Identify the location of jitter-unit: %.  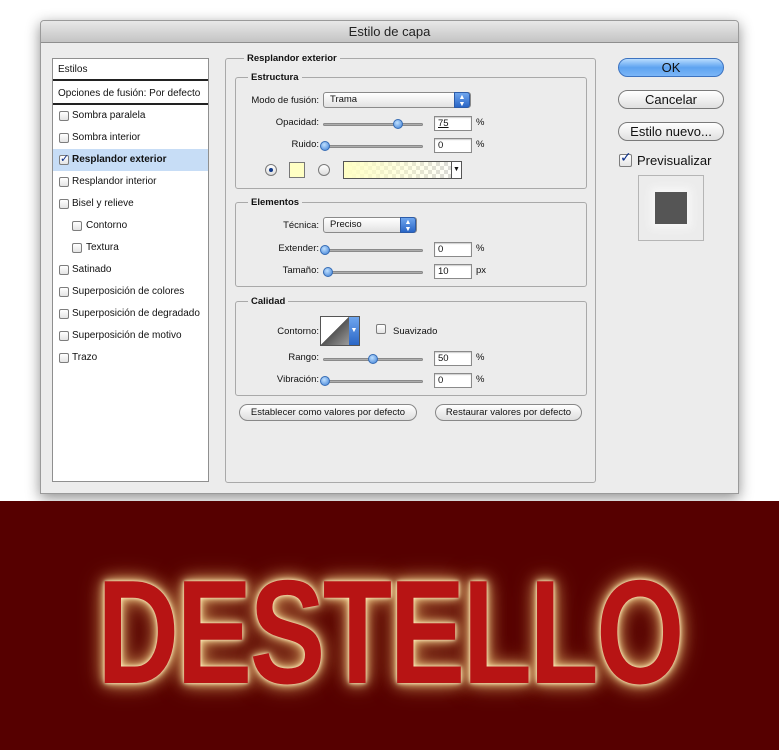
(480, 379).